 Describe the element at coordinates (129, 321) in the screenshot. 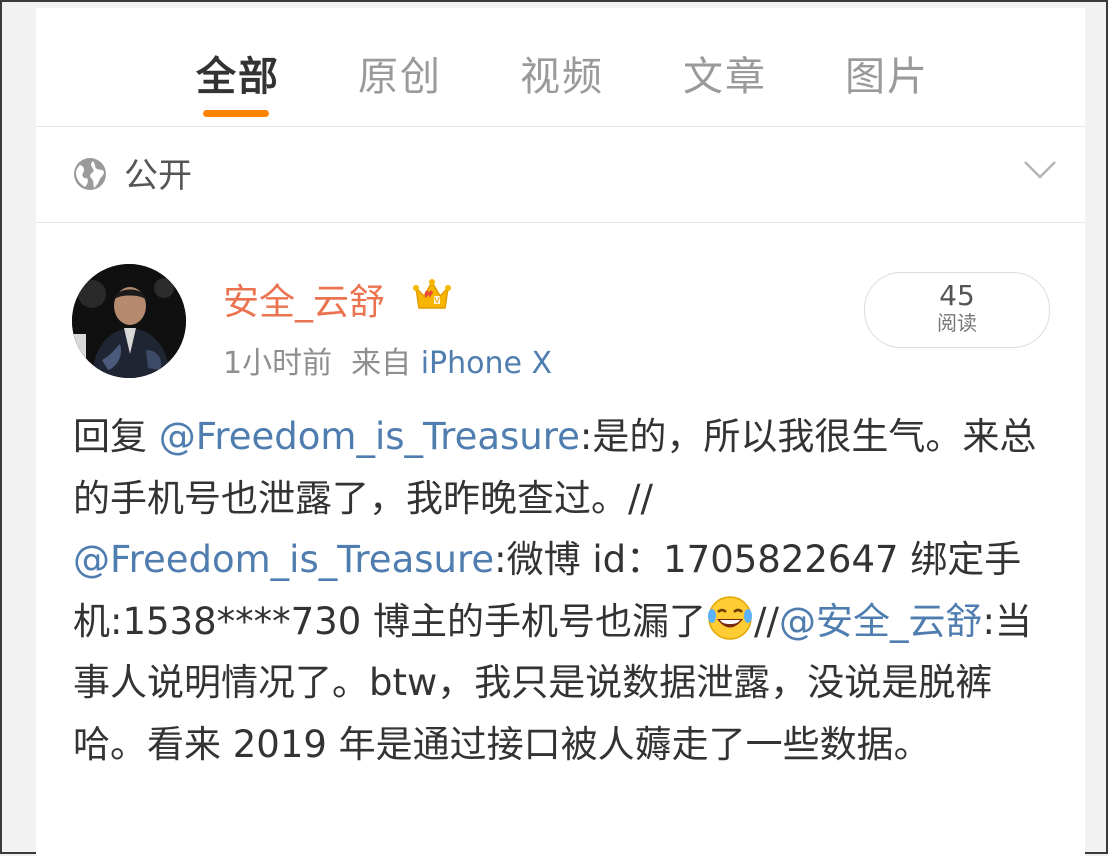

I see `avatar` at that location.